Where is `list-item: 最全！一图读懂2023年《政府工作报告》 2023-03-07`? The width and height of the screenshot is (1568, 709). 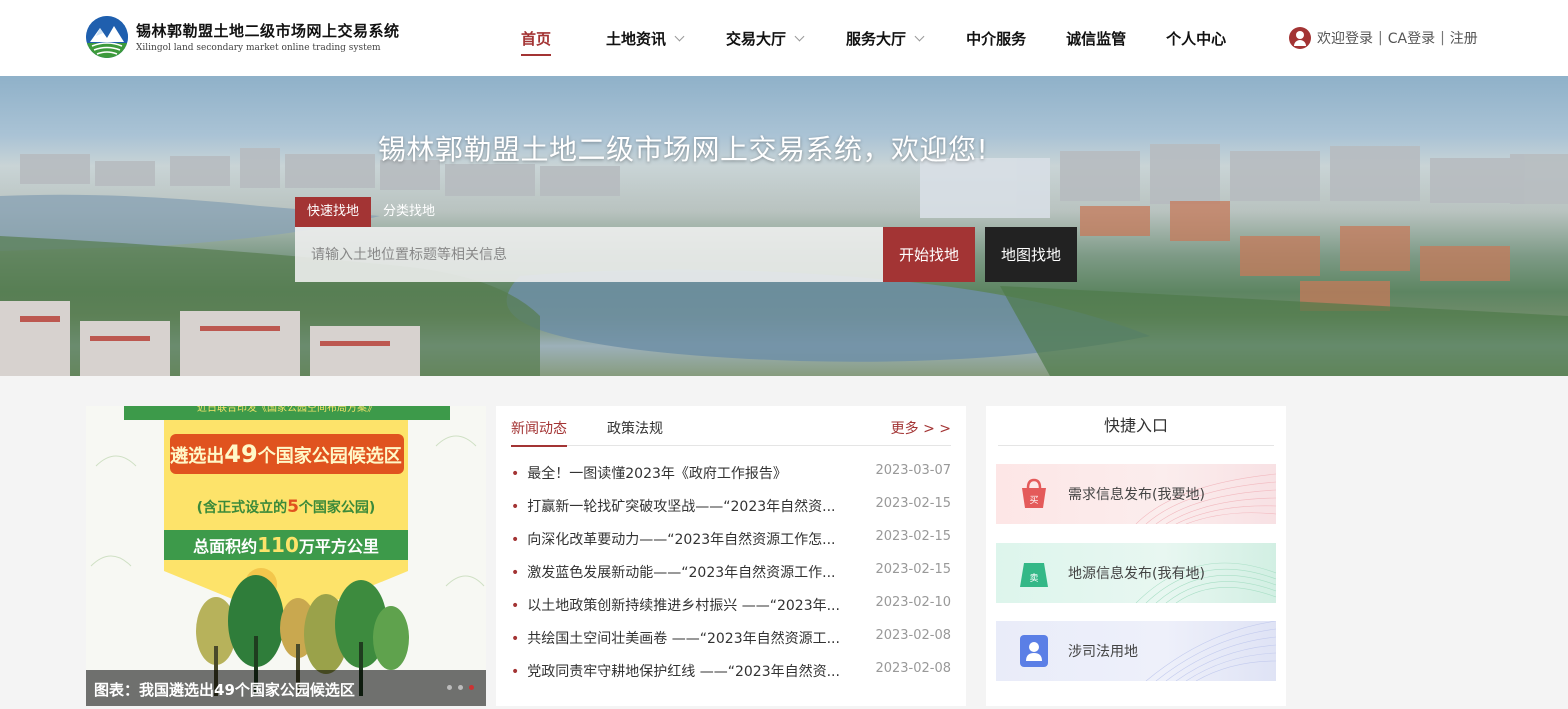 list-item: 最全！一图读懂2023年《政府工作报告》 2023-03-07 is located at coordinates (731, 479).